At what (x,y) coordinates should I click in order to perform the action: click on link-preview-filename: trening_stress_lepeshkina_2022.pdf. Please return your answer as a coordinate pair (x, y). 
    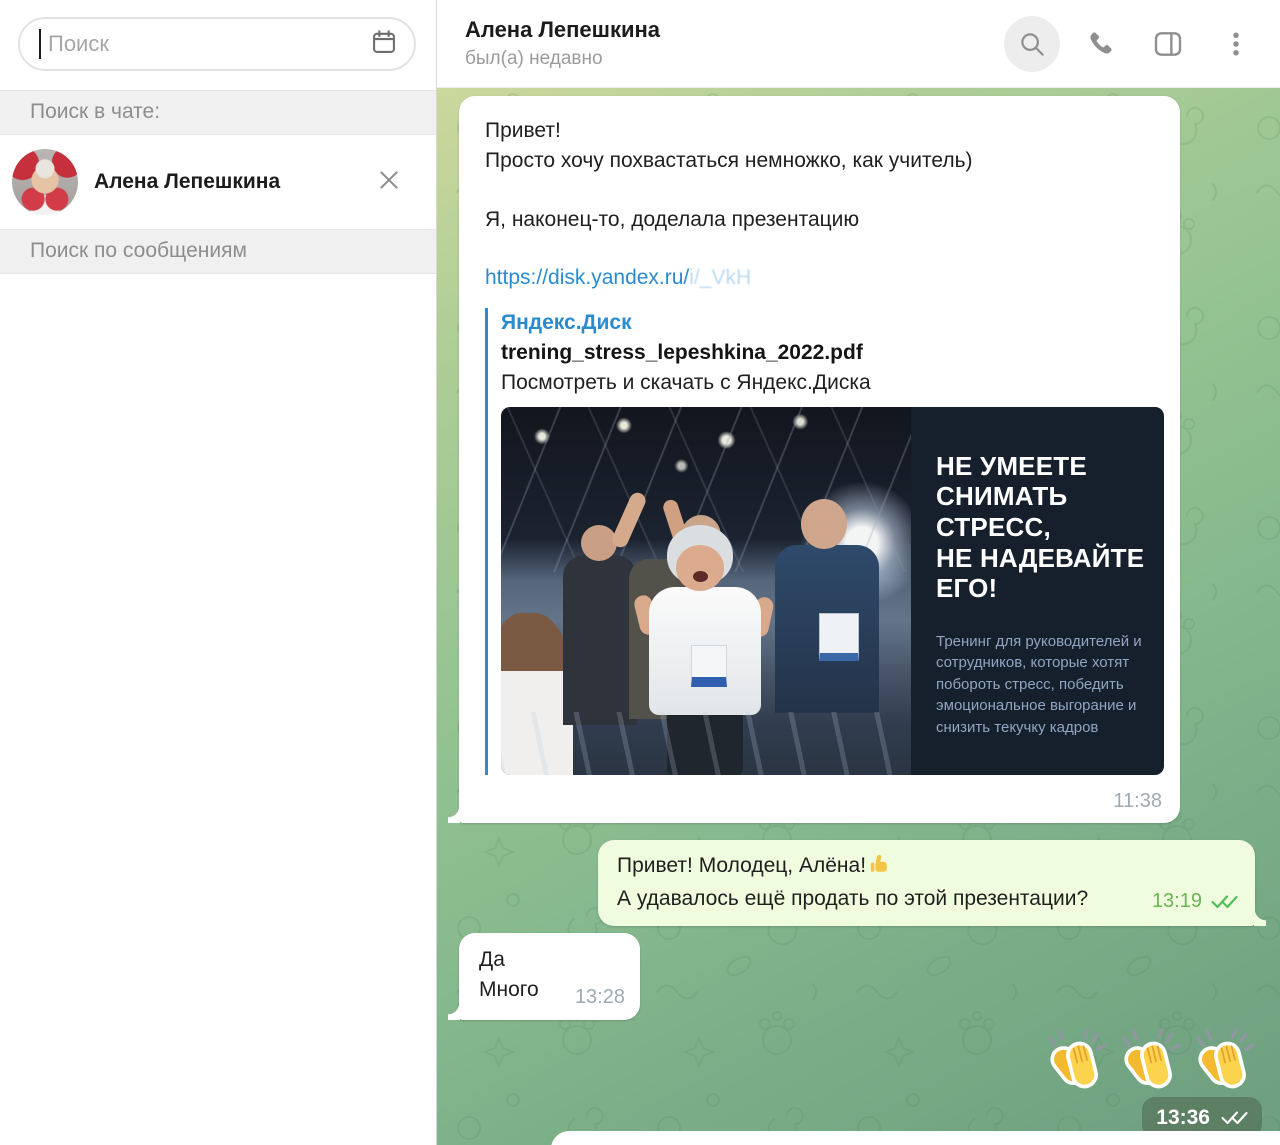
    Looking at the image, I should click on (682, 353).